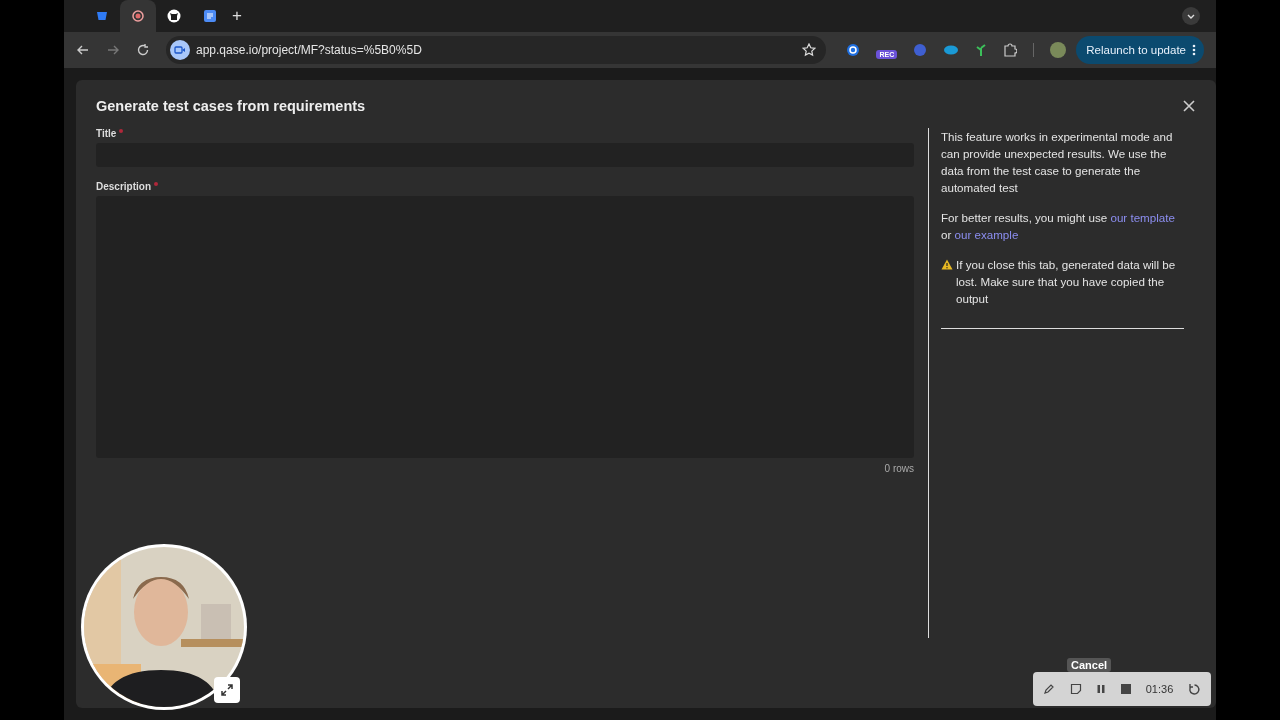 This screenshot has width=1280, height=720. I want to click on record-icon, so click(138, 16).